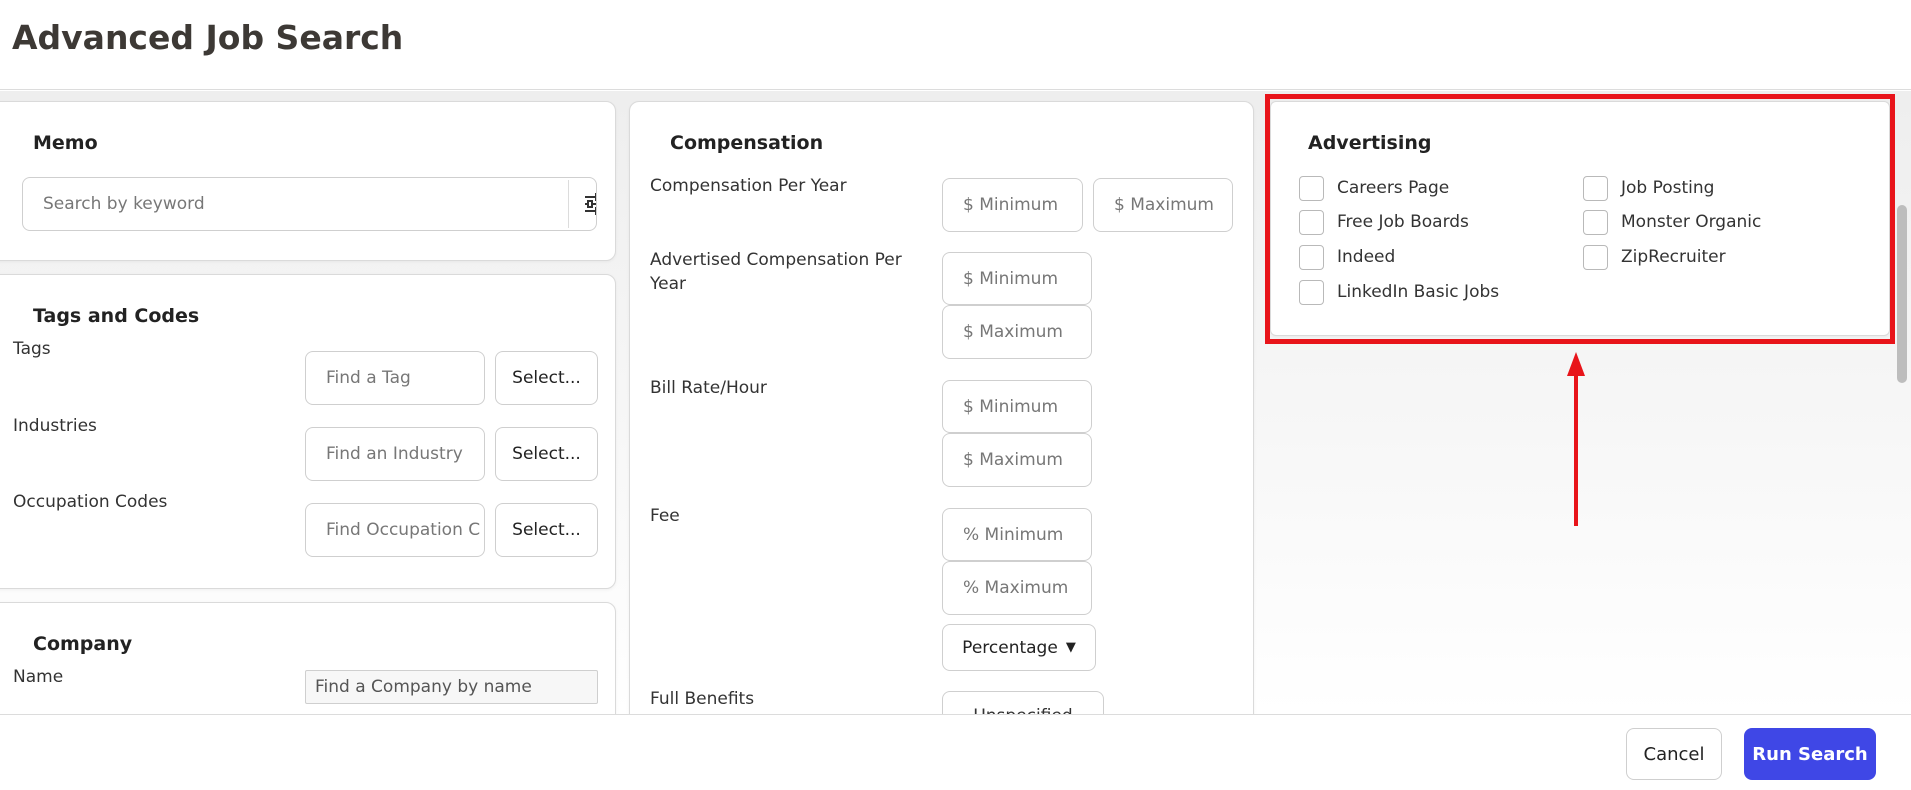  Describe the element at coordinates (776, 272) in the screenshot. I see `advertised-compensation-label: Advertised Compensation Per Year` at that location.